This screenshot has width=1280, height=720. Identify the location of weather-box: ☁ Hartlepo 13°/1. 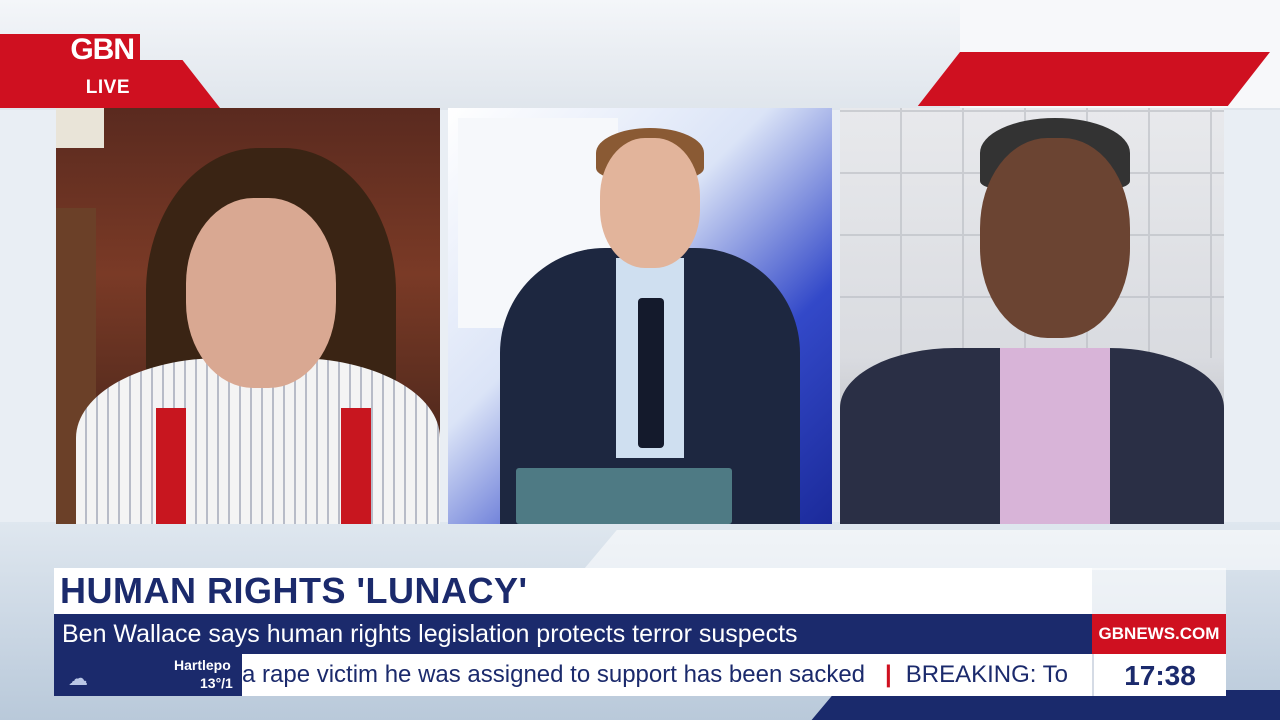
(148, 675).